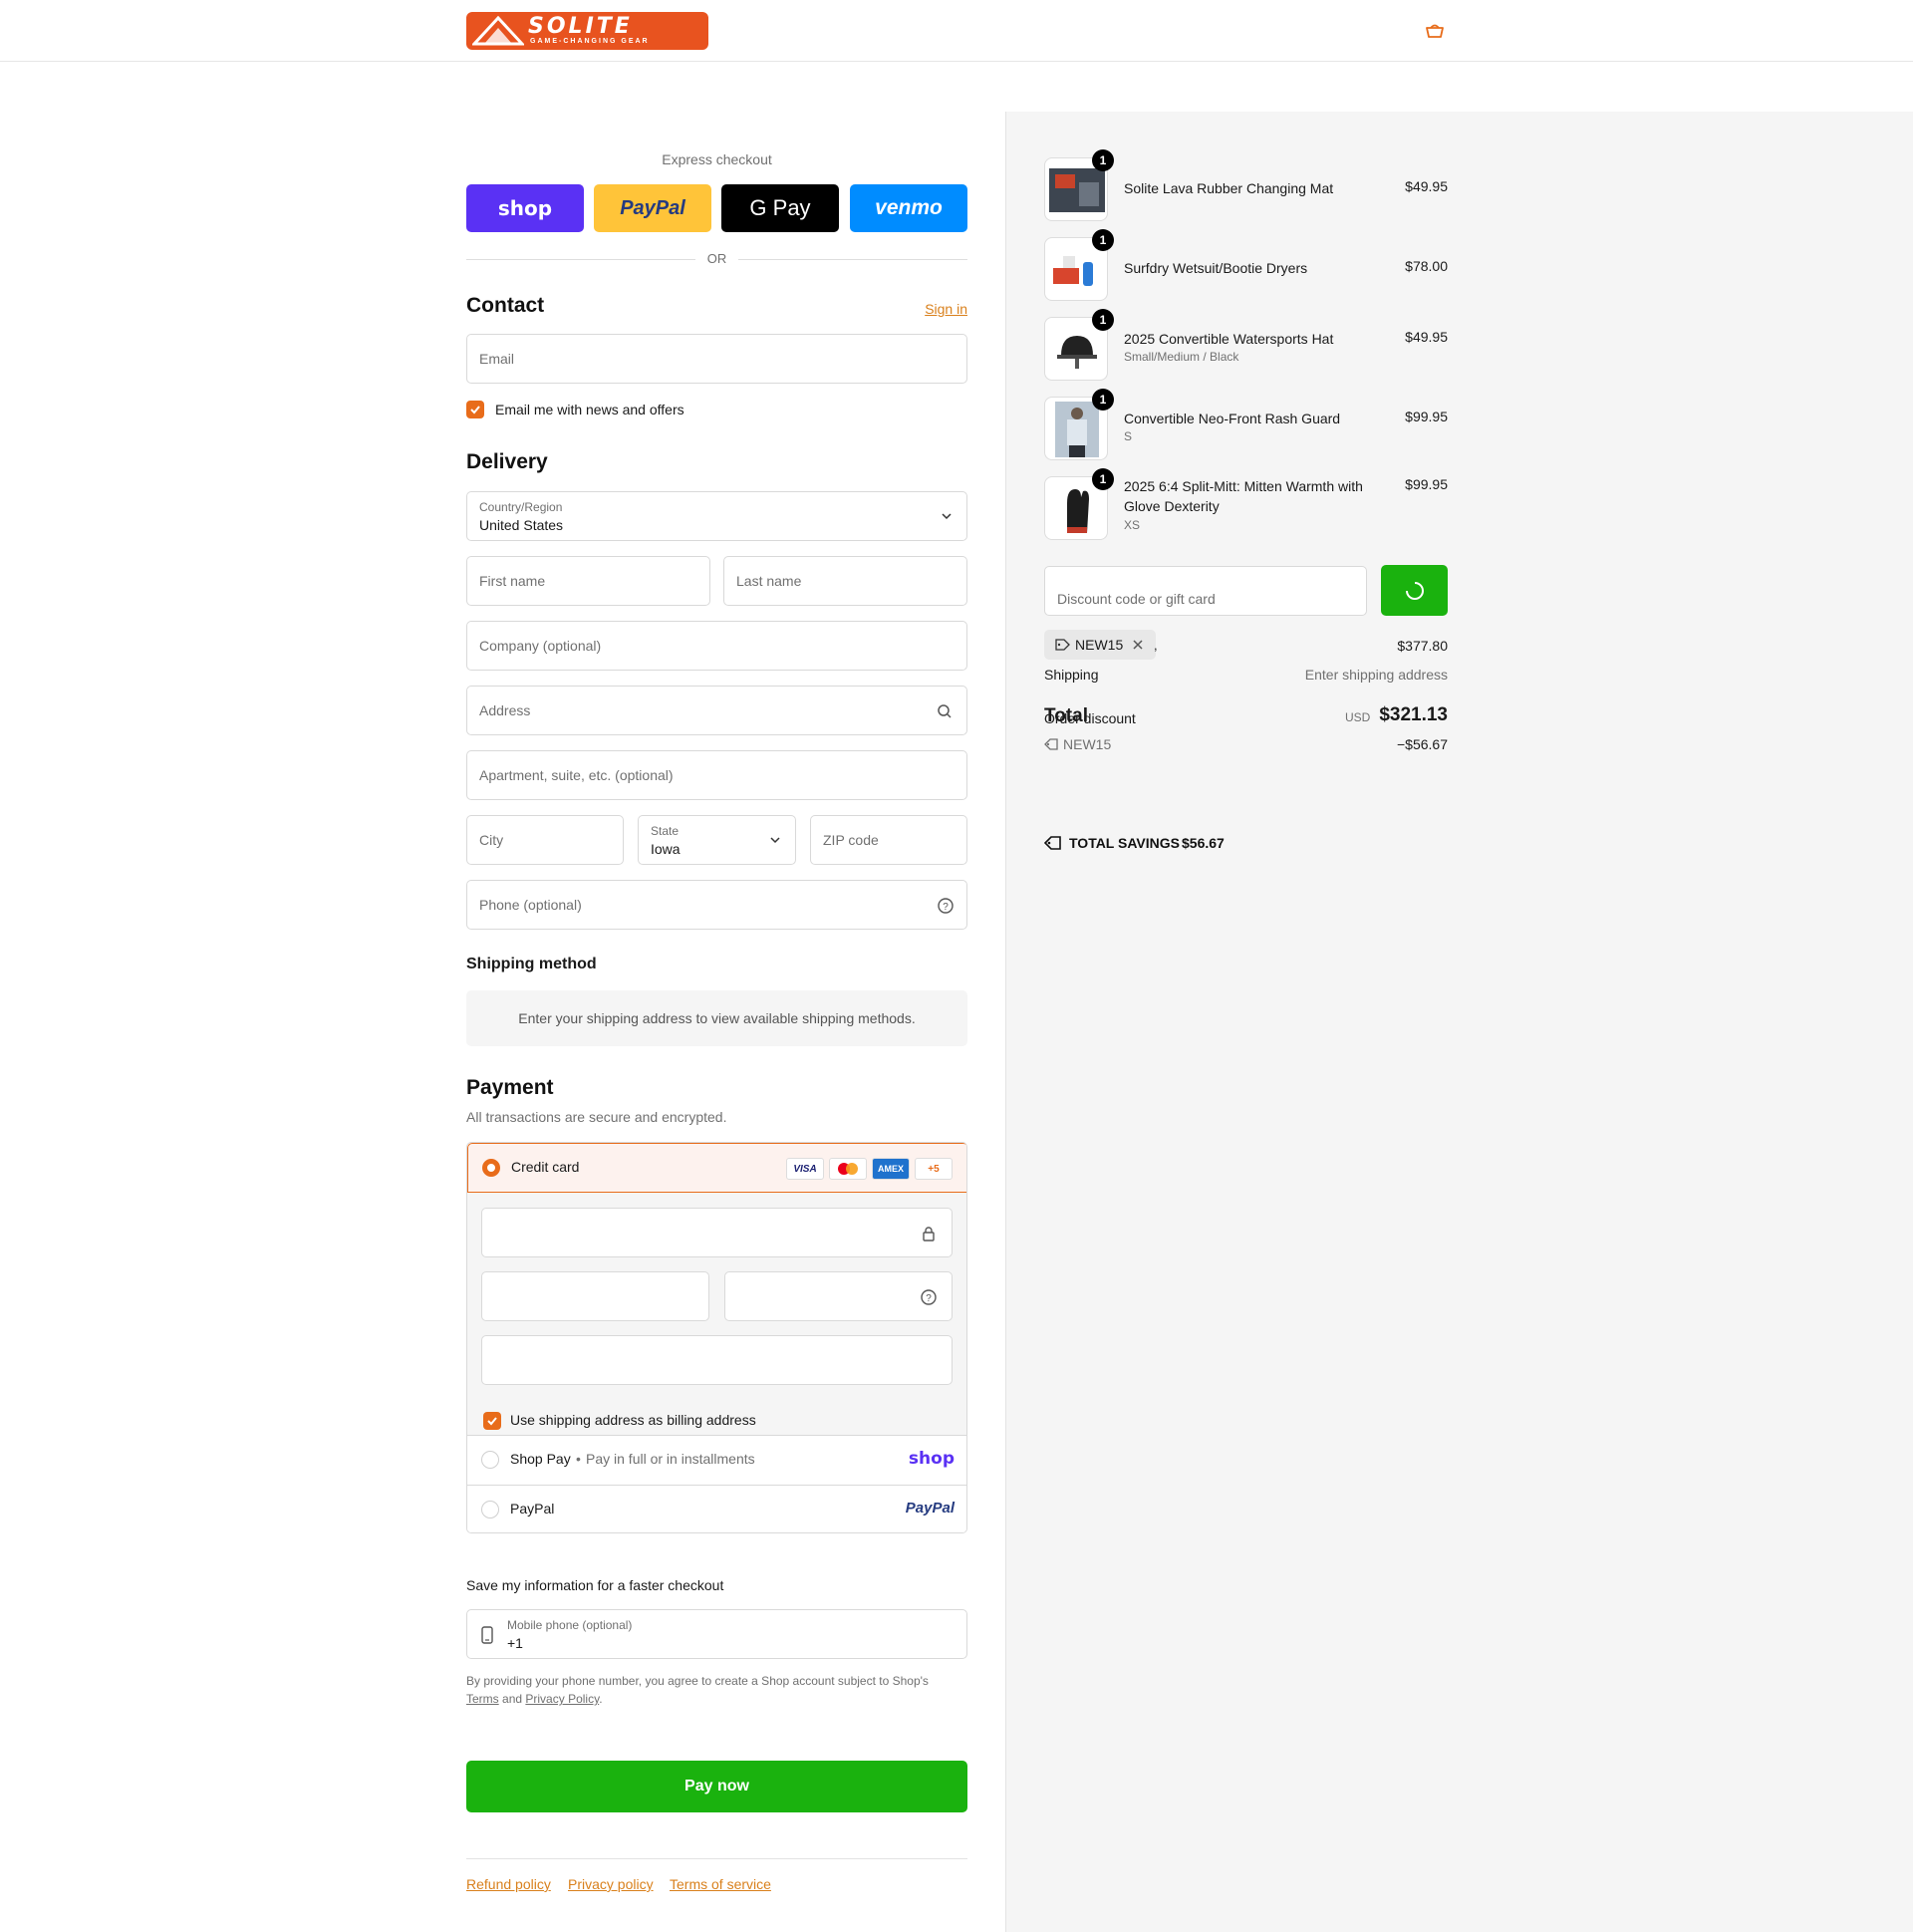 This screenshot has height=1932, width=1913. I want to click on product-name: Surfdry Wetsuit/Bootie Dryers, so click(1216, 268).